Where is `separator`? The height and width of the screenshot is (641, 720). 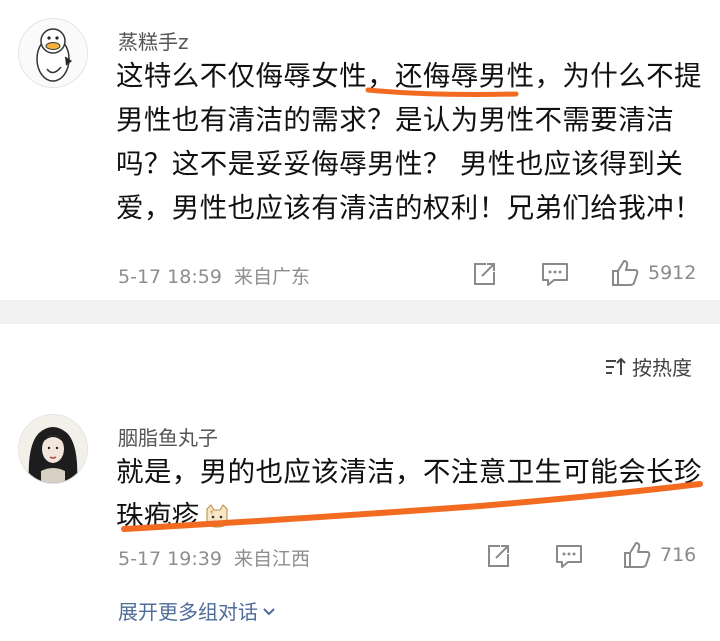 separator is located at coordinates (360, 312).